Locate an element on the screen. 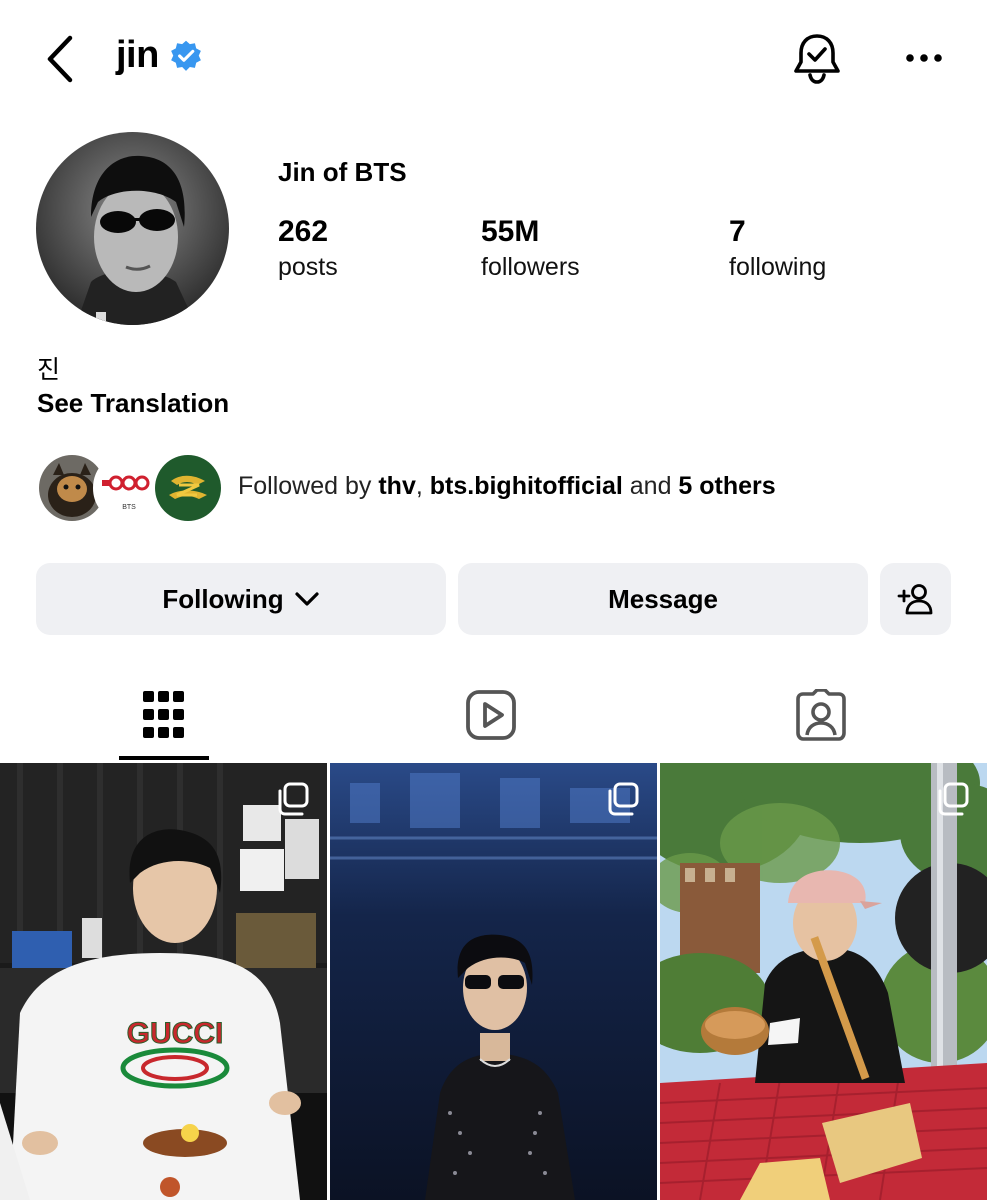 This screenshot has width=987, height=1200. back-button is located at coordinates (62, 59).